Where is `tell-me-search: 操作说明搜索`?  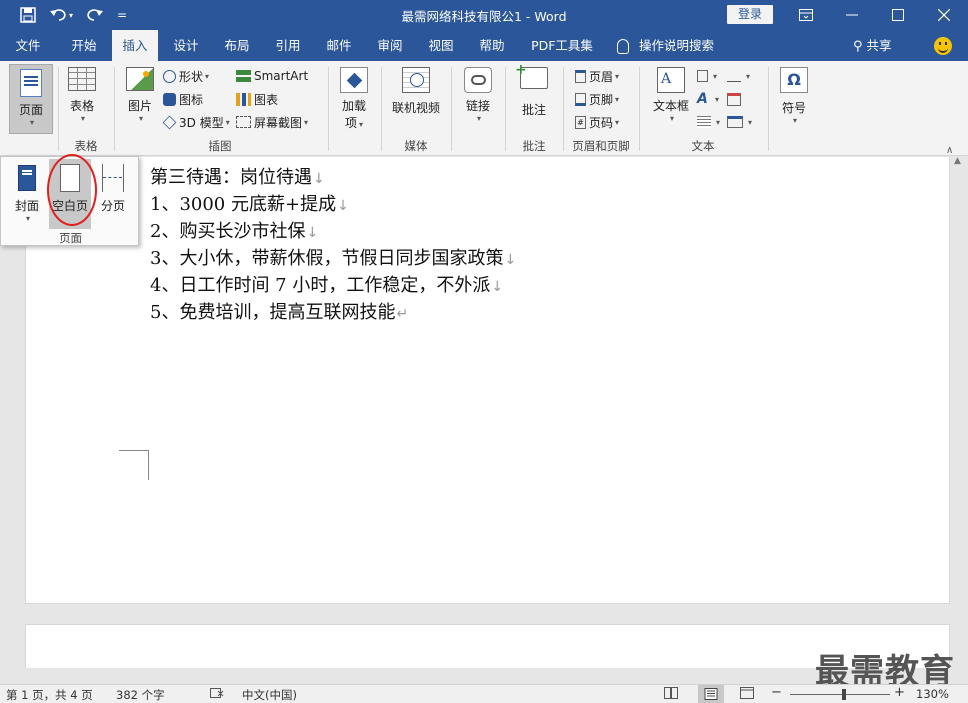
tell-me-search: 操作说明搜索 is located at coordinates (665, 45).